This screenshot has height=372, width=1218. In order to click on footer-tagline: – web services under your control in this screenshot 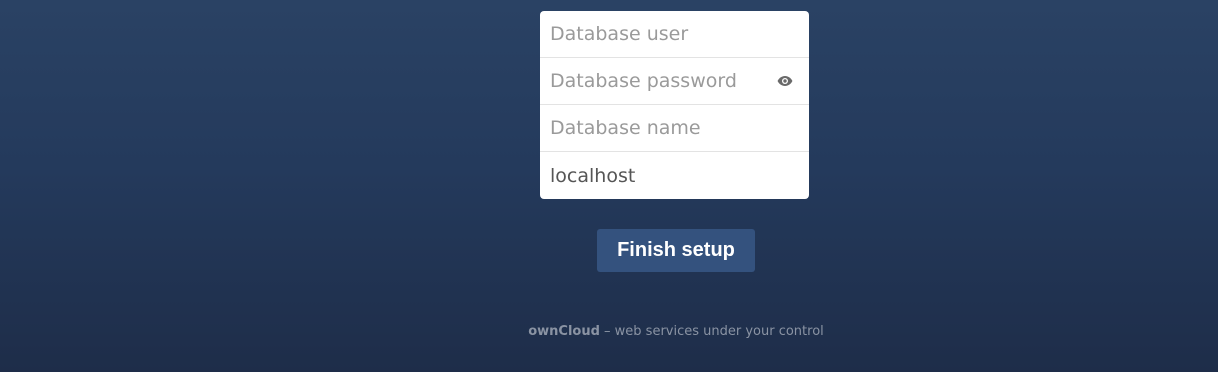, I will do `click(711, 331)`.